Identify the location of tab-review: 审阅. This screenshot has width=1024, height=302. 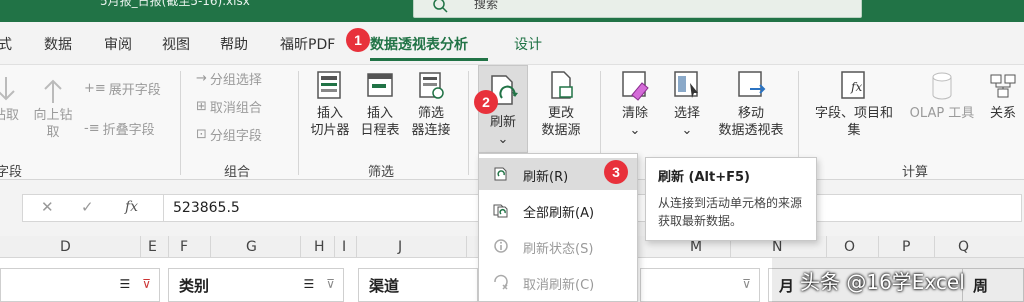
(118, 44).